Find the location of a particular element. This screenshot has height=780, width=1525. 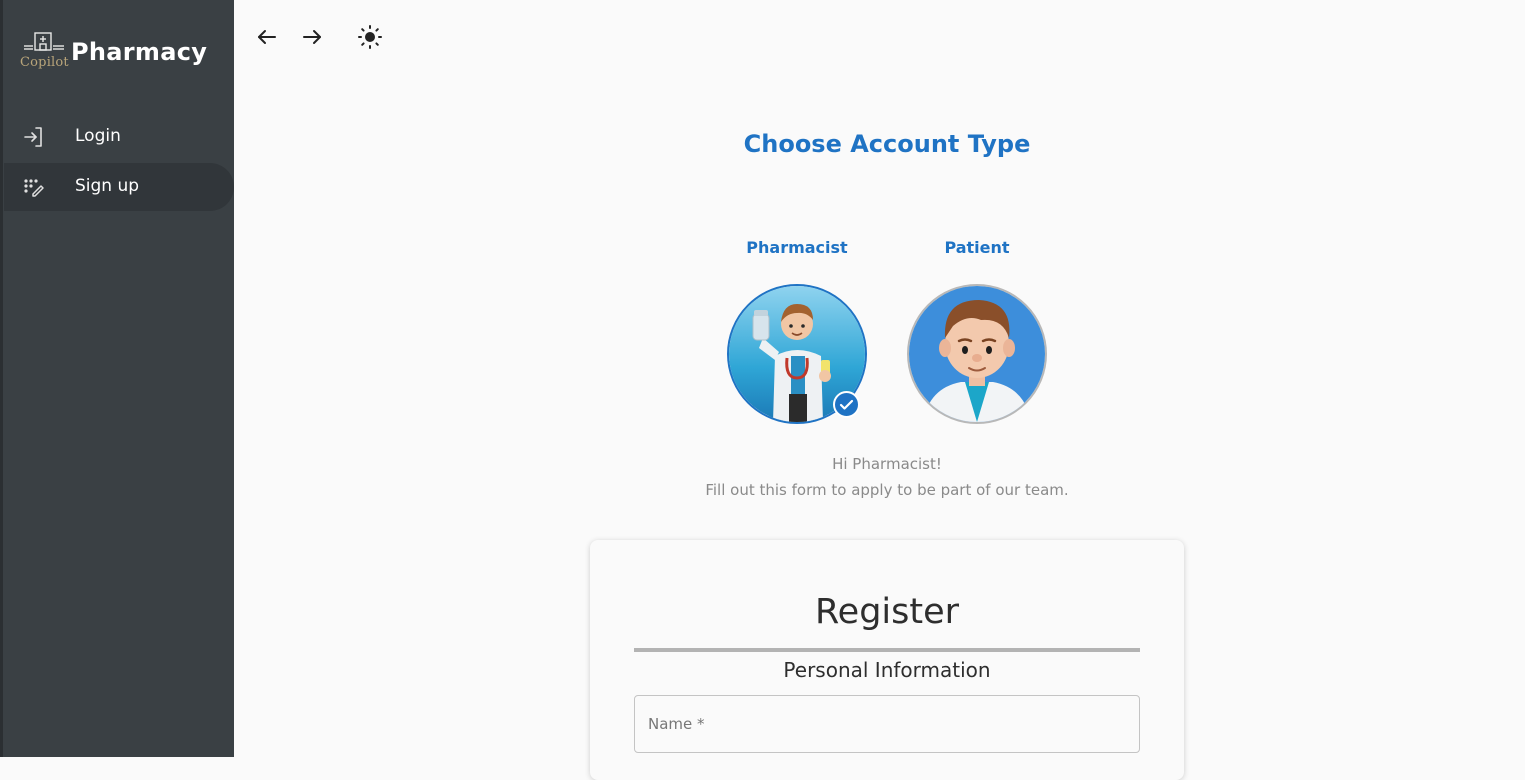

logo-copilot-text: Copilot is located at coordinates (44, 62).